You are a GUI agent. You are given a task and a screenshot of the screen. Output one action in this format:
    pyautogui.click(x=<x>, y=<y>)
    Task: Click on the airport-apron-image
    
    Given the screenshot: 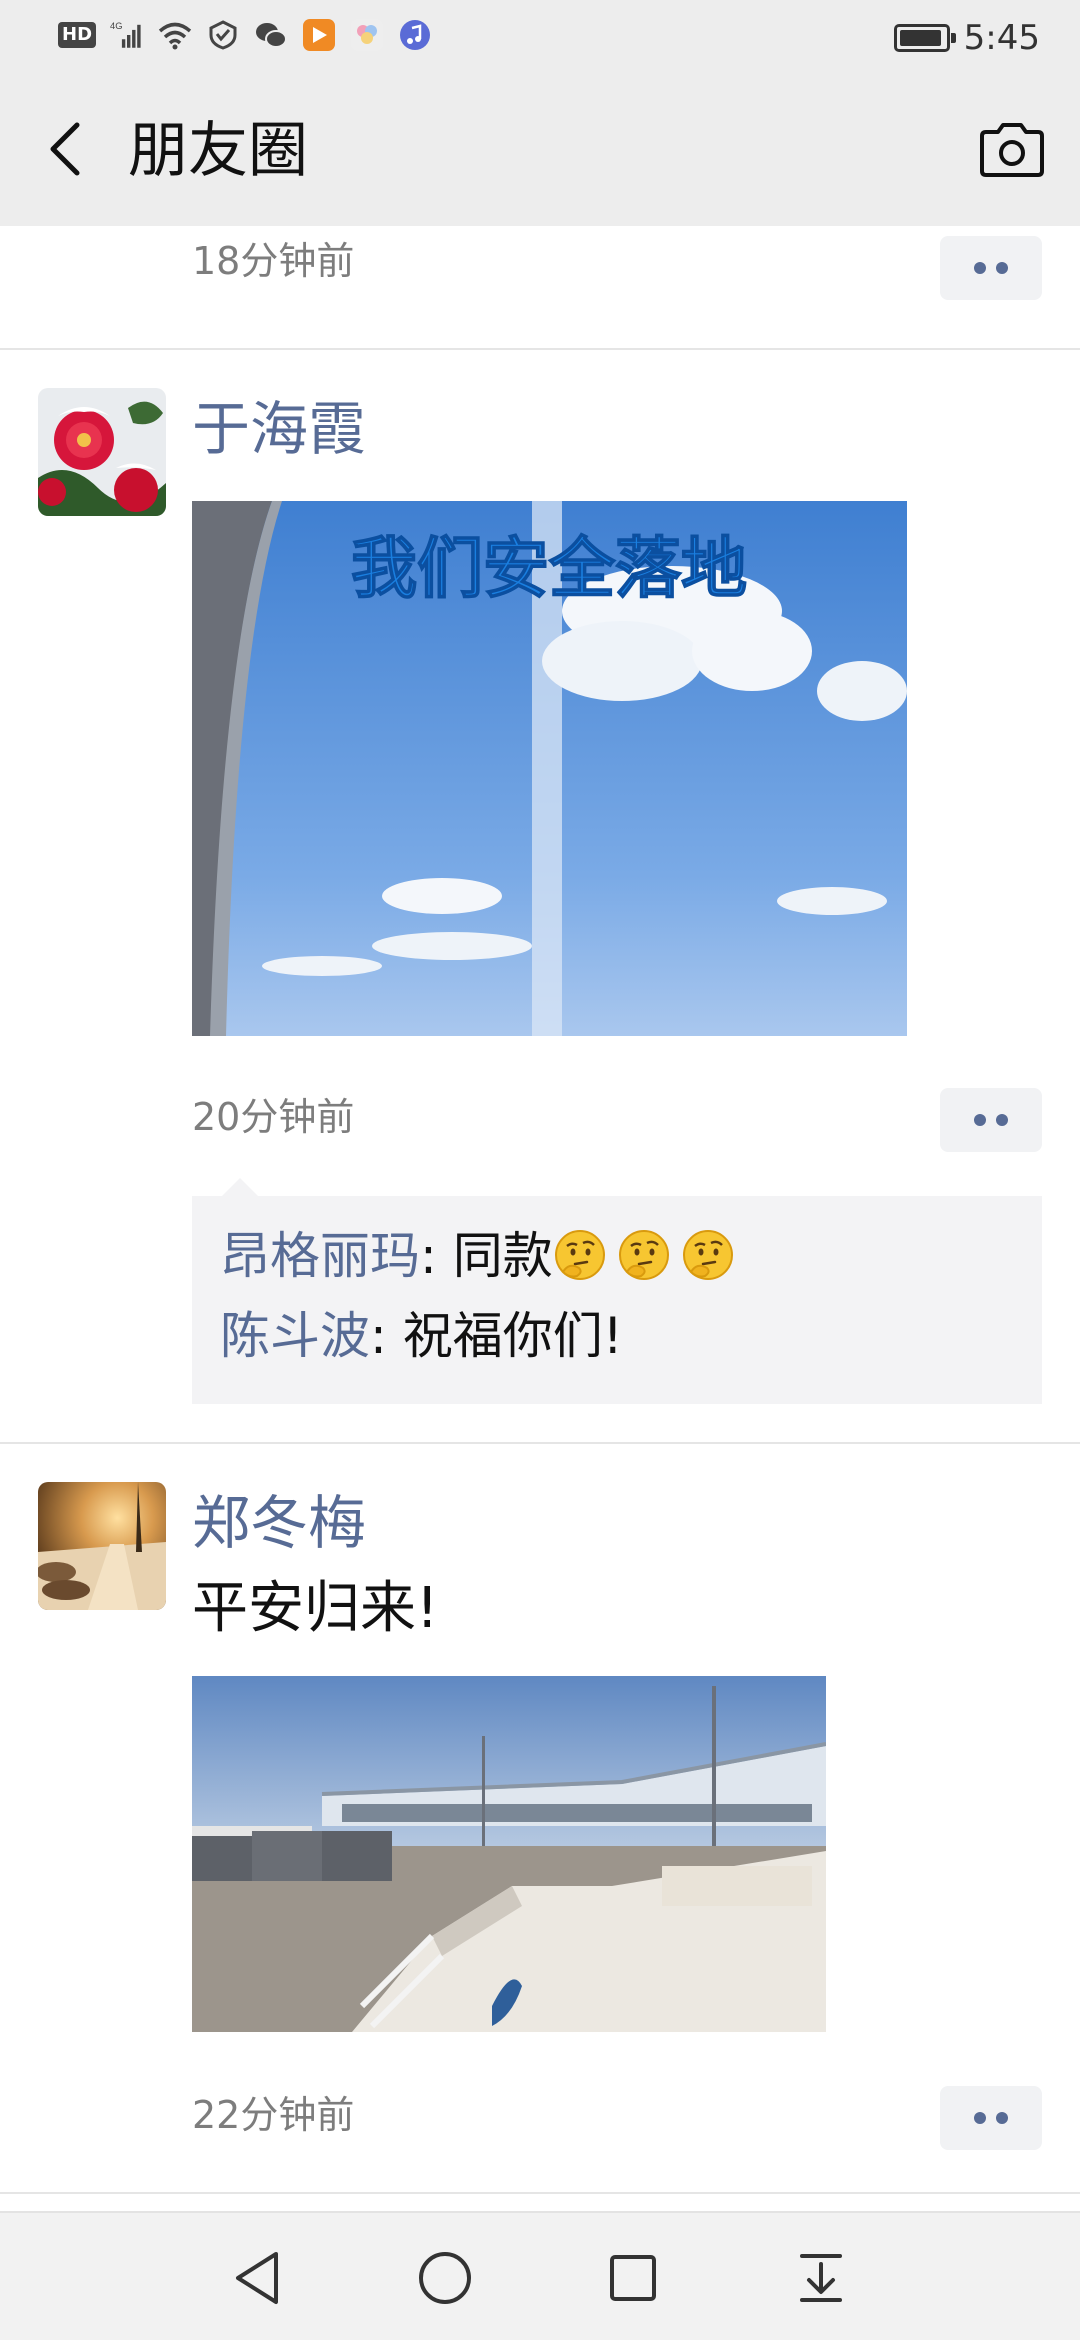 What is the action you would take?
    pyautogui.click(x=509, y=1854)
    